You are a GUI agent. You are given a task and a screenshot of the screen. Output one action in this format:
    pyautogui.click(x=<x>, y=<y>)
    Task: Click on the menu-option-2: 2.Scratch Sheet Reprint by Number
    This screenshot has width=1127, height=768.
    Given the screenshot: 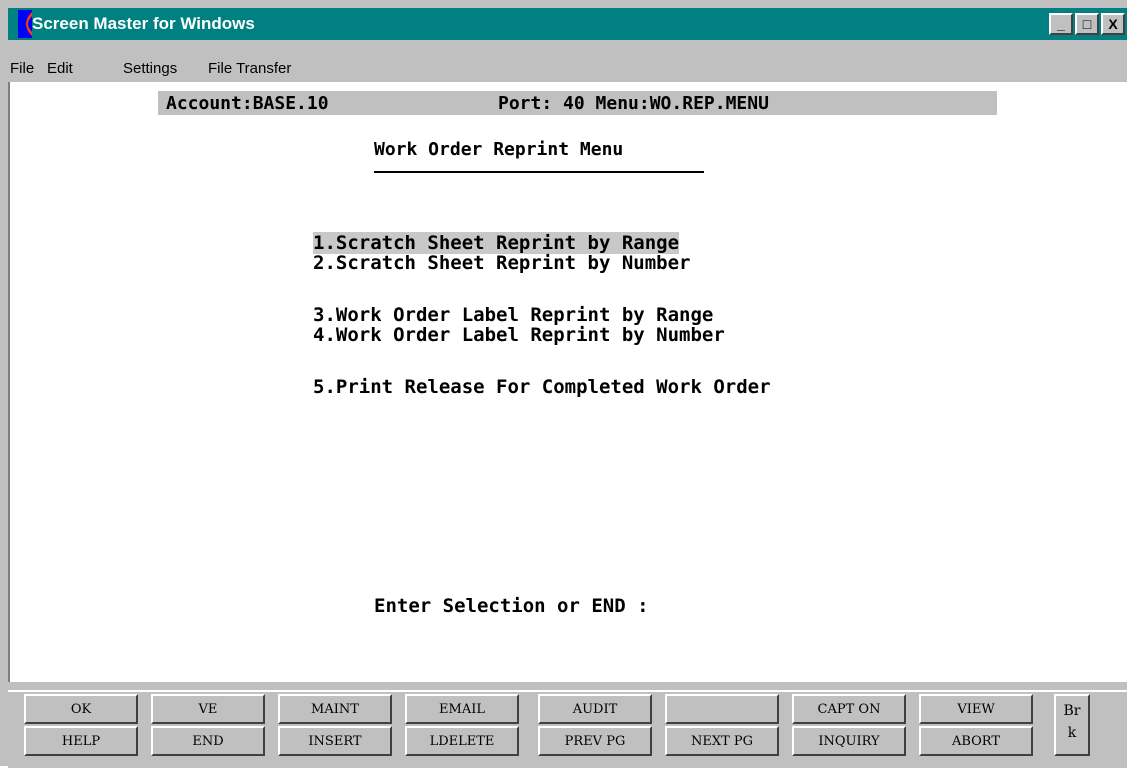 What is the action you would take?
    pyautogui.click(x=502, y=263)
    